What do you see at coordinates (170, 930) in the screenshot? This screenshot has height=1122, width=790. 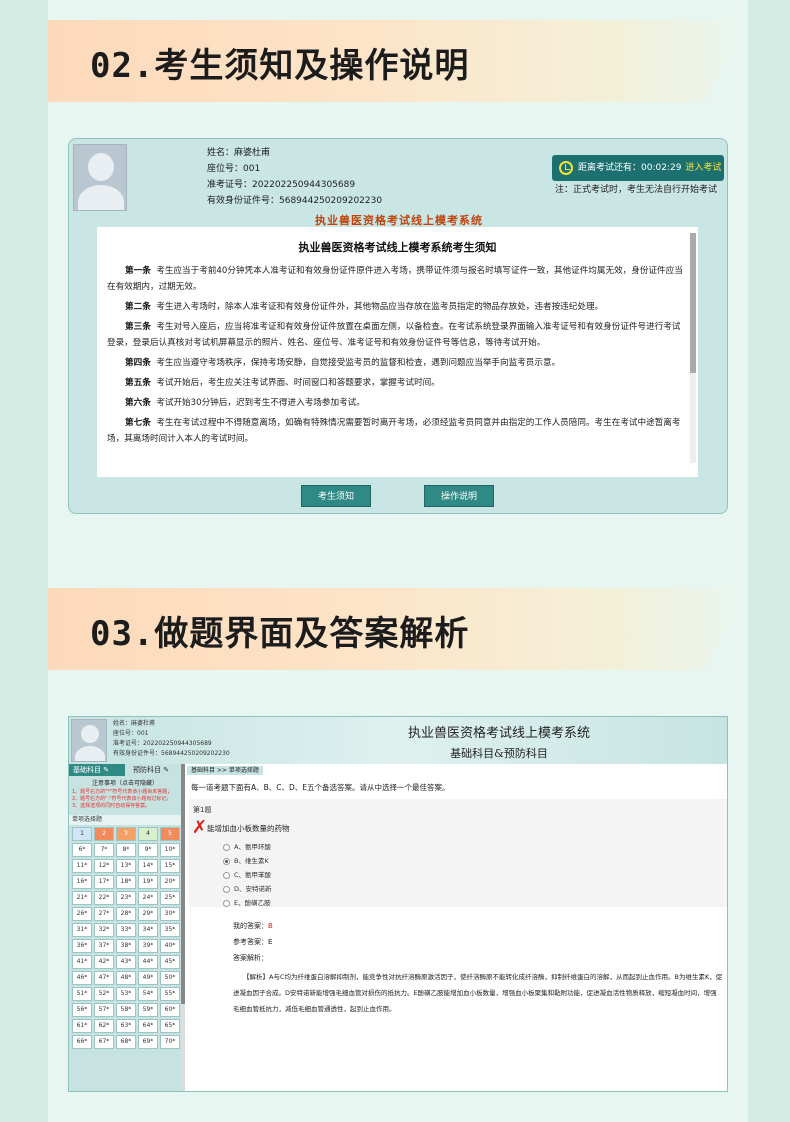 I see `question-cell: 35*` at bounding box center [170, 930].